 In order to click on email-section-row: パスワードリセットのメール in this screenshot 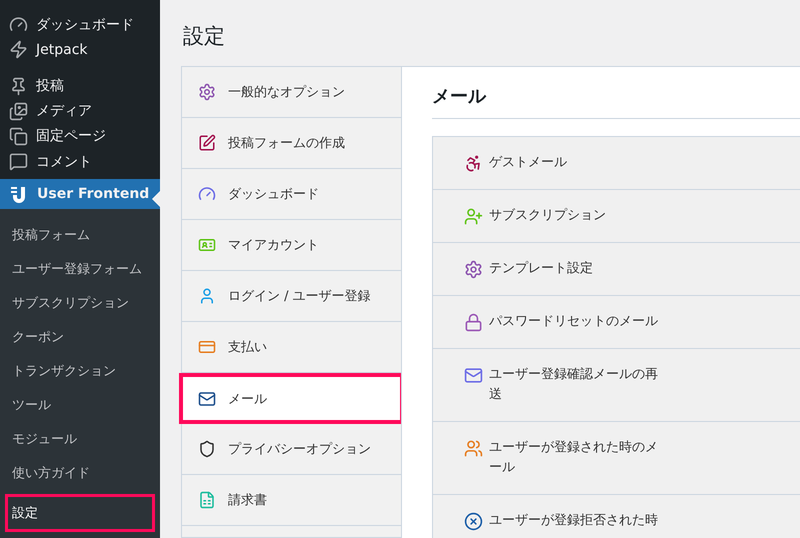, I will do `click(616, 322)`.